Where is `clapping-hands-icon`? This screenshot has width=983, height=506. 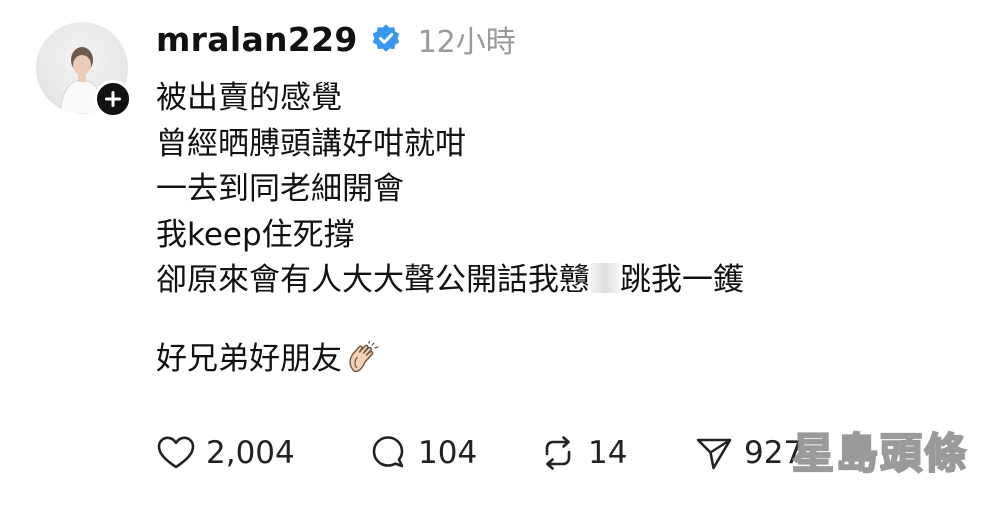 clapping-hands-icon is located at coordinates (364, 356).